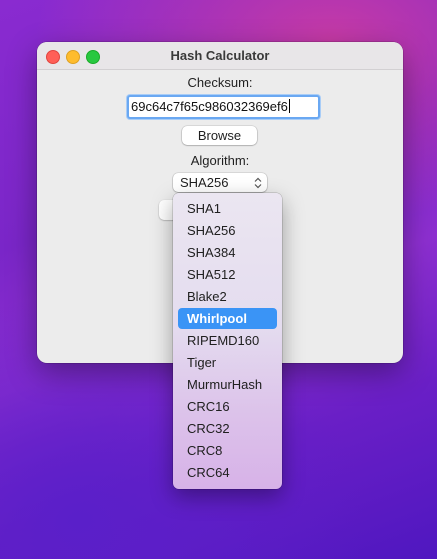  What do you see at coordinates (227, 318) in the screenshot?
I see `menu-item-whirlpool: Whirlpool` at bounding box center [227, 318].